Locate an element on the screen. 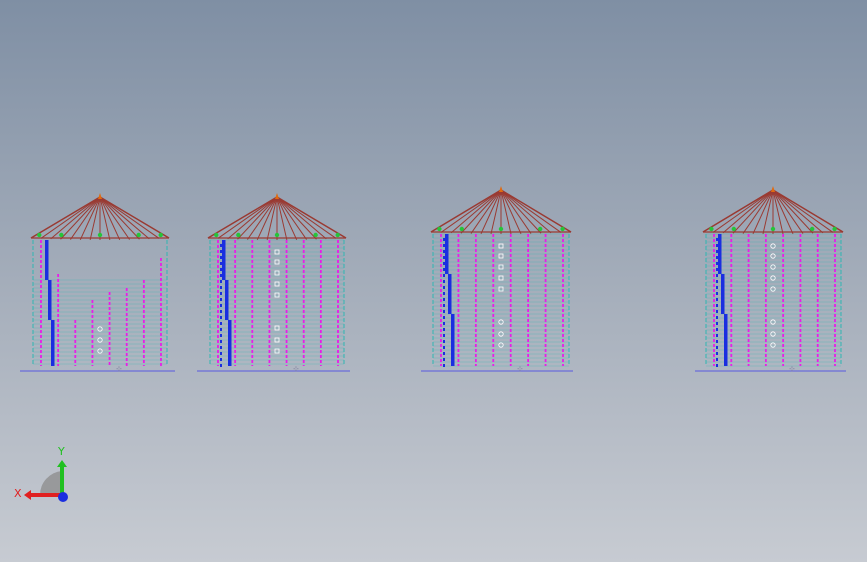 The image size is (867, 562). silo-4-model: ⊹ is located at coordinates (770, 279).